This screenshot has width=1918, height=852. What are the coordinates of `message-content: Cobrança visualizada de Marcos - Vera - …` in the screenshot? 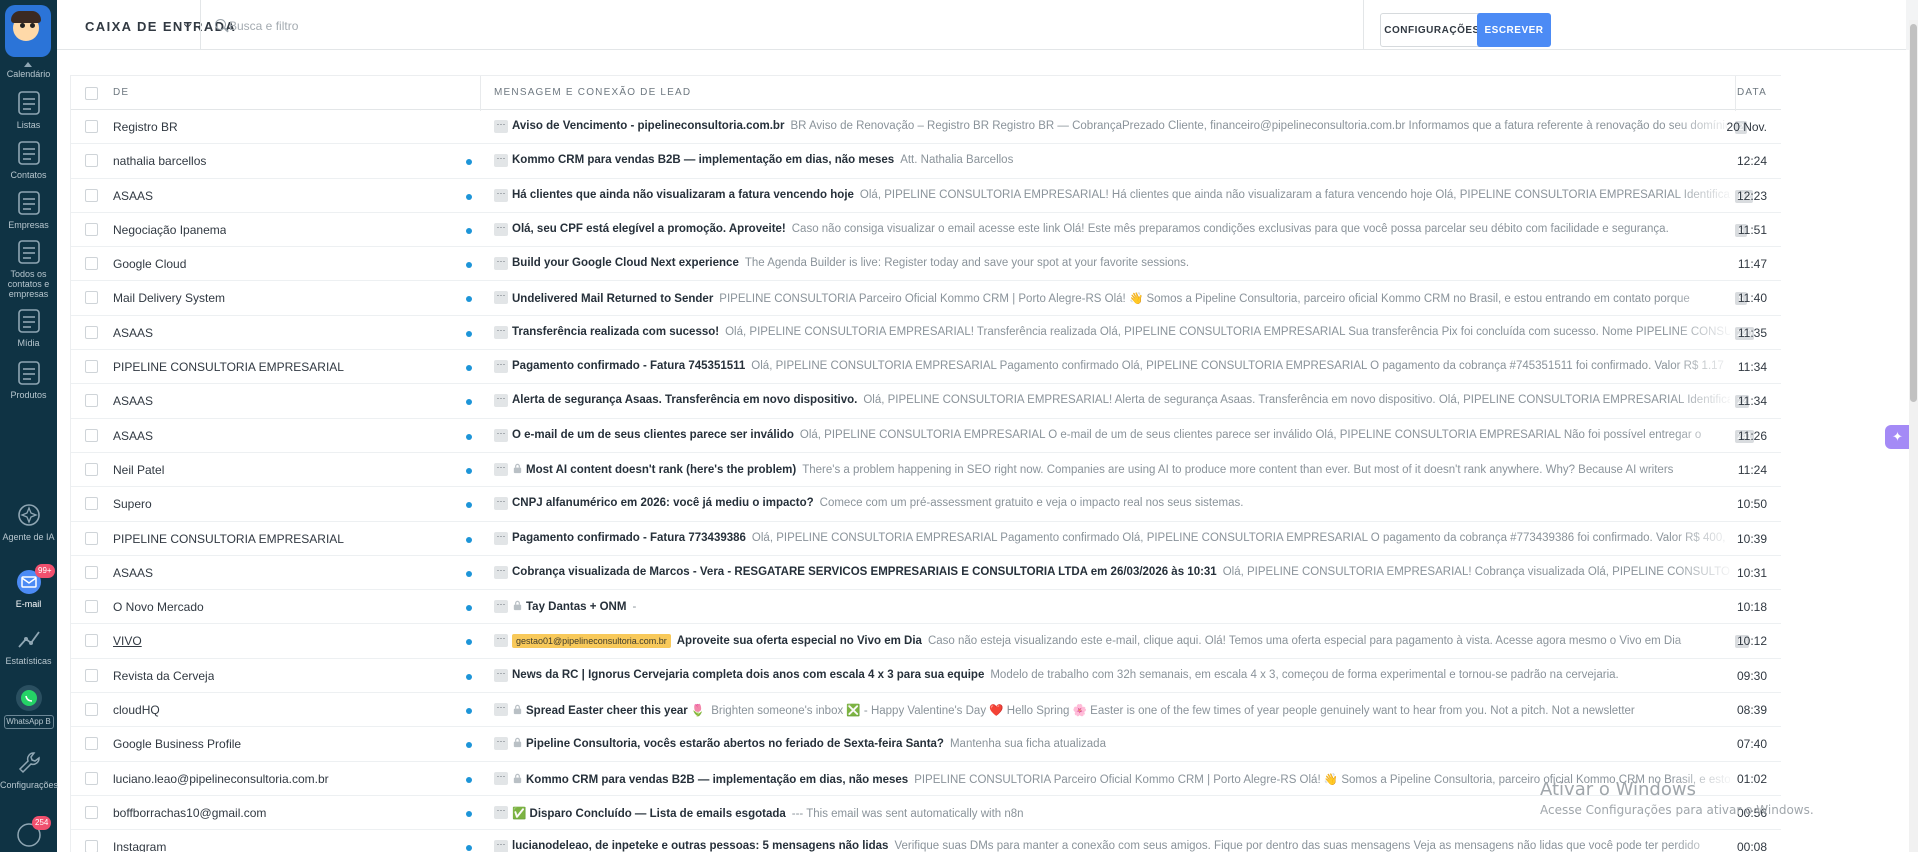 It's located at (1121, 572).